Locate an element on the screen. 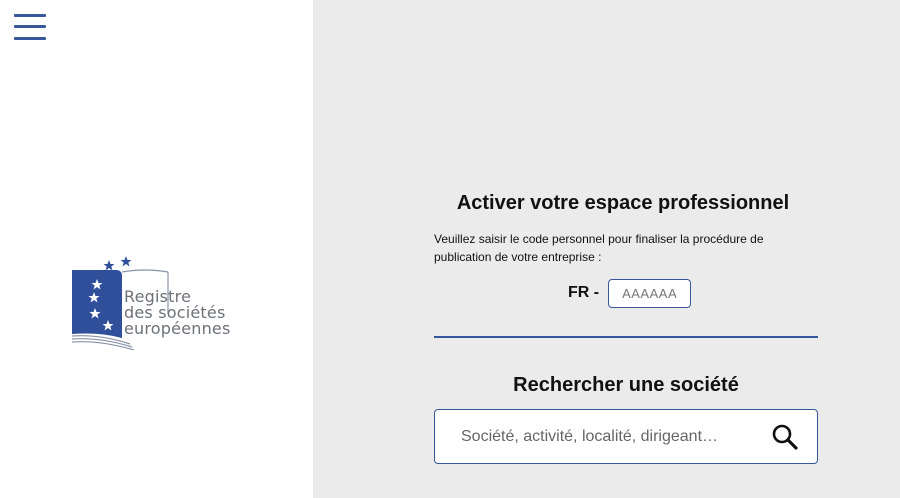 Image resolution: width=900 pixels, height=498 pixels. search-box is located at coordinates (626, 436).